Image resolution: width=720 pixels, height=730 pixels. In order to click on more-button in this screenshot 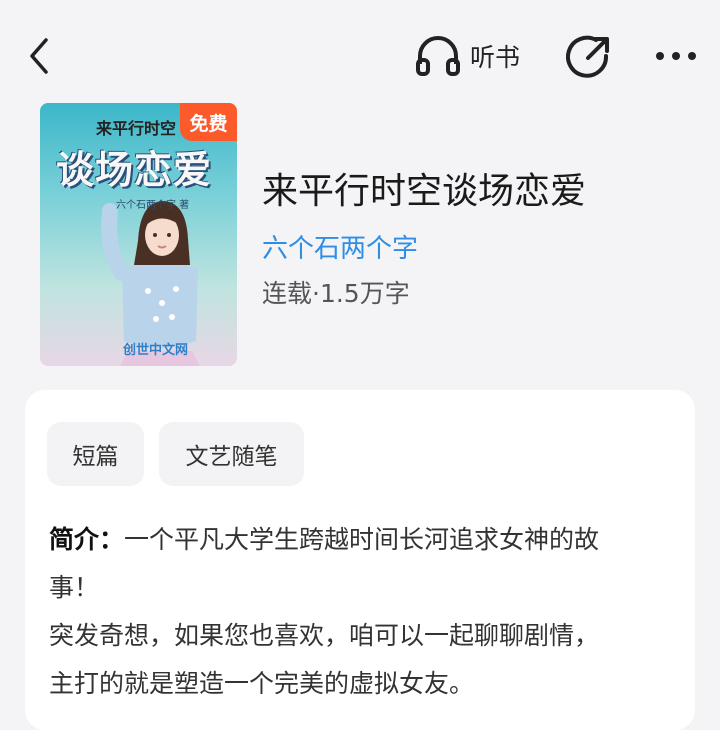, I will do `click(676, 56)`.